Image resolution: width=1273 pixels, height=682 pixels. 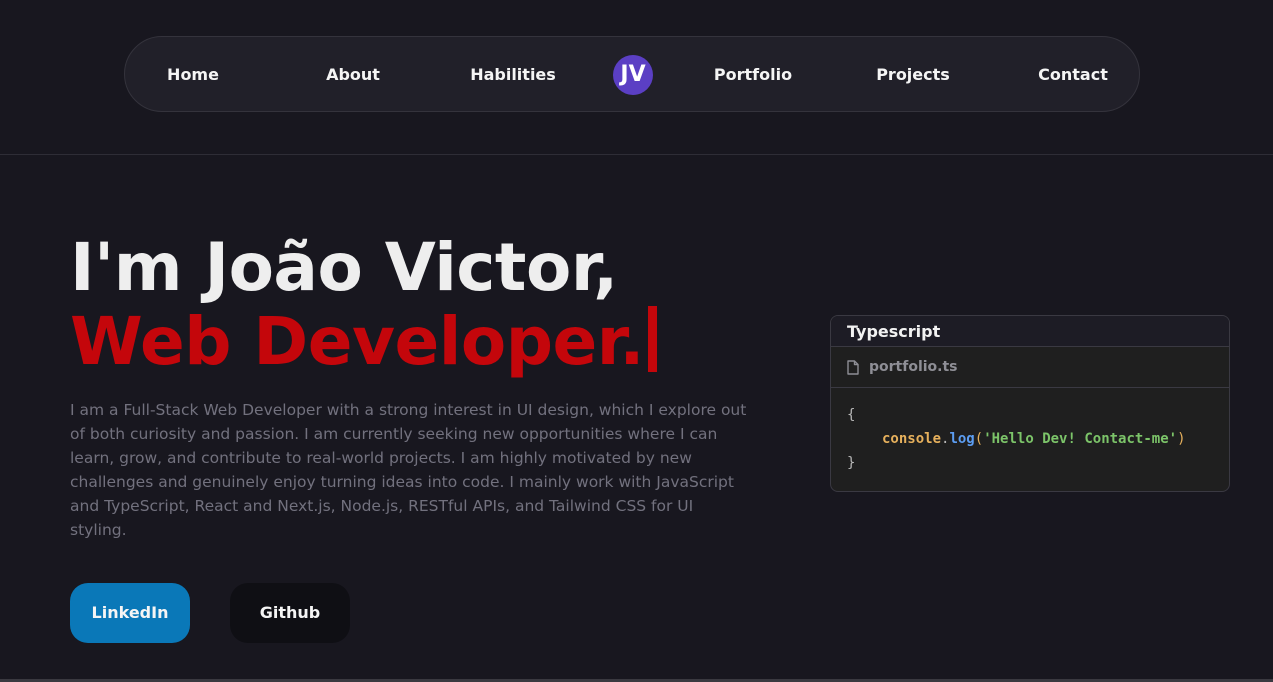 What do you see at coordinates (851, 463) in the screenshot?
I see `code-close-brace: }` at bounding box center [851, 463].